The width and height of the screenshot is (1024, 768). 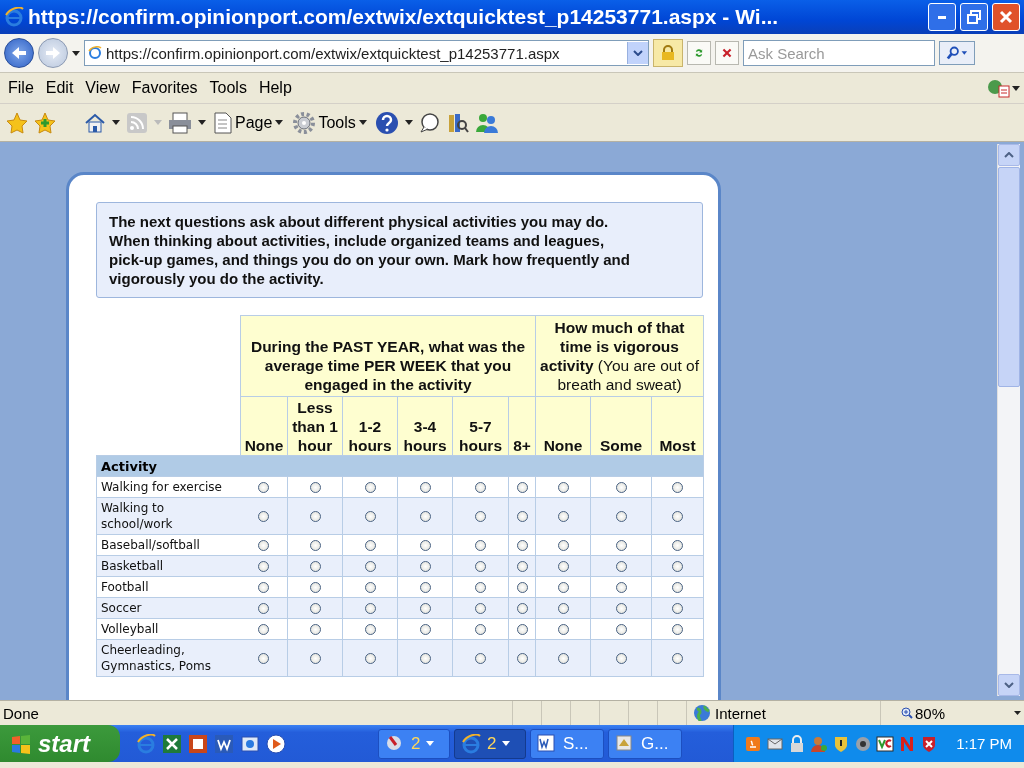 I want to click on scroll-up-button, so click(x=1009, y=155).